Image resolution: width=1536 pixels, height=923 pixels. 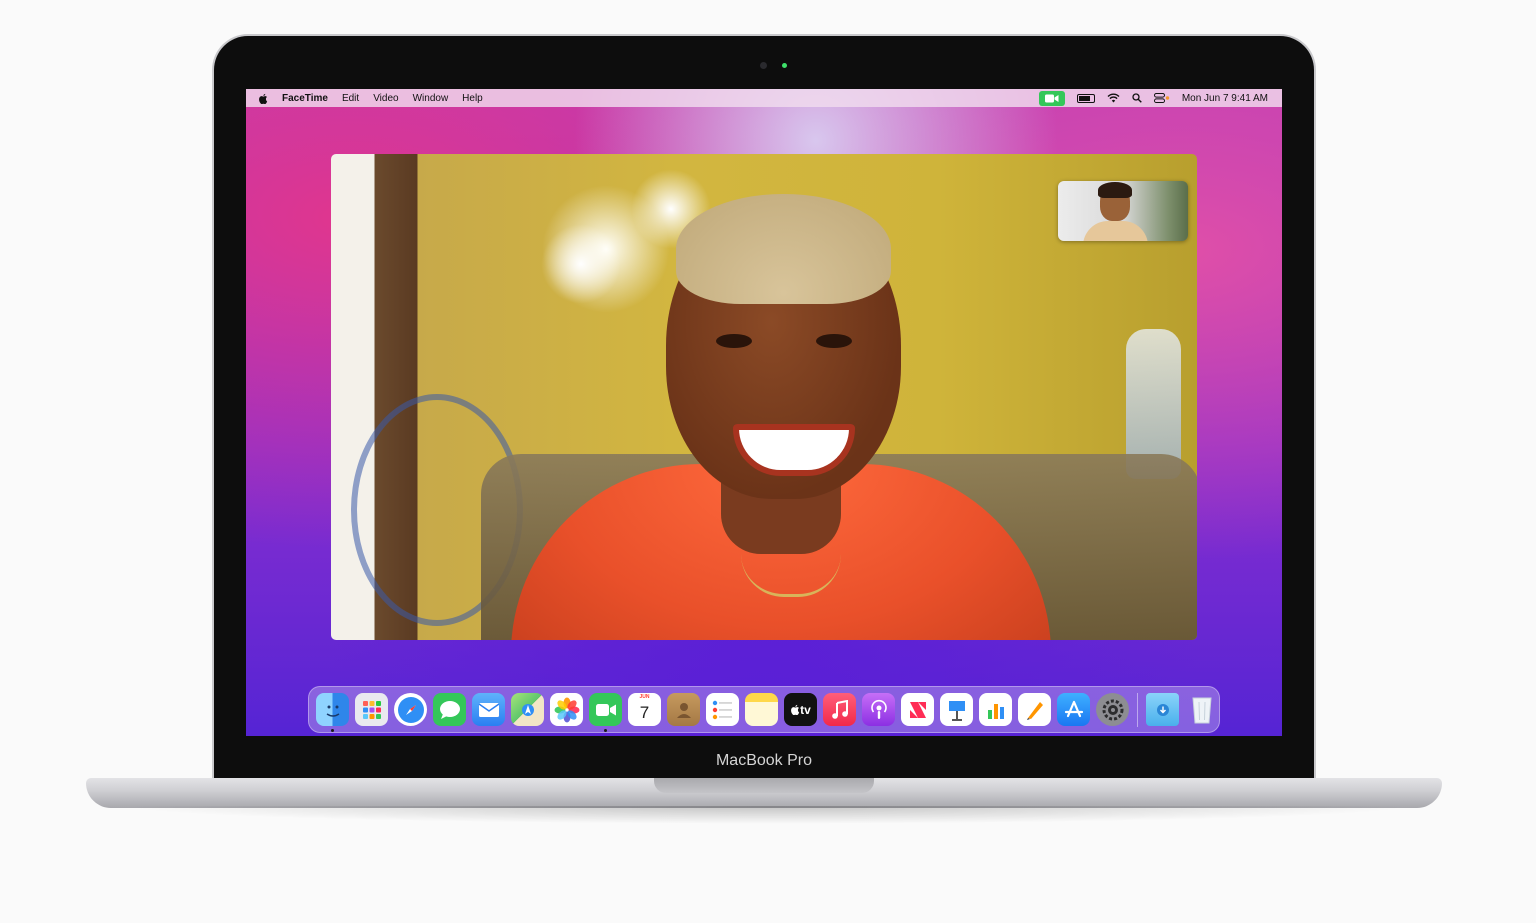 I want to click on app-store-icon, so click(x=1073, y=709).